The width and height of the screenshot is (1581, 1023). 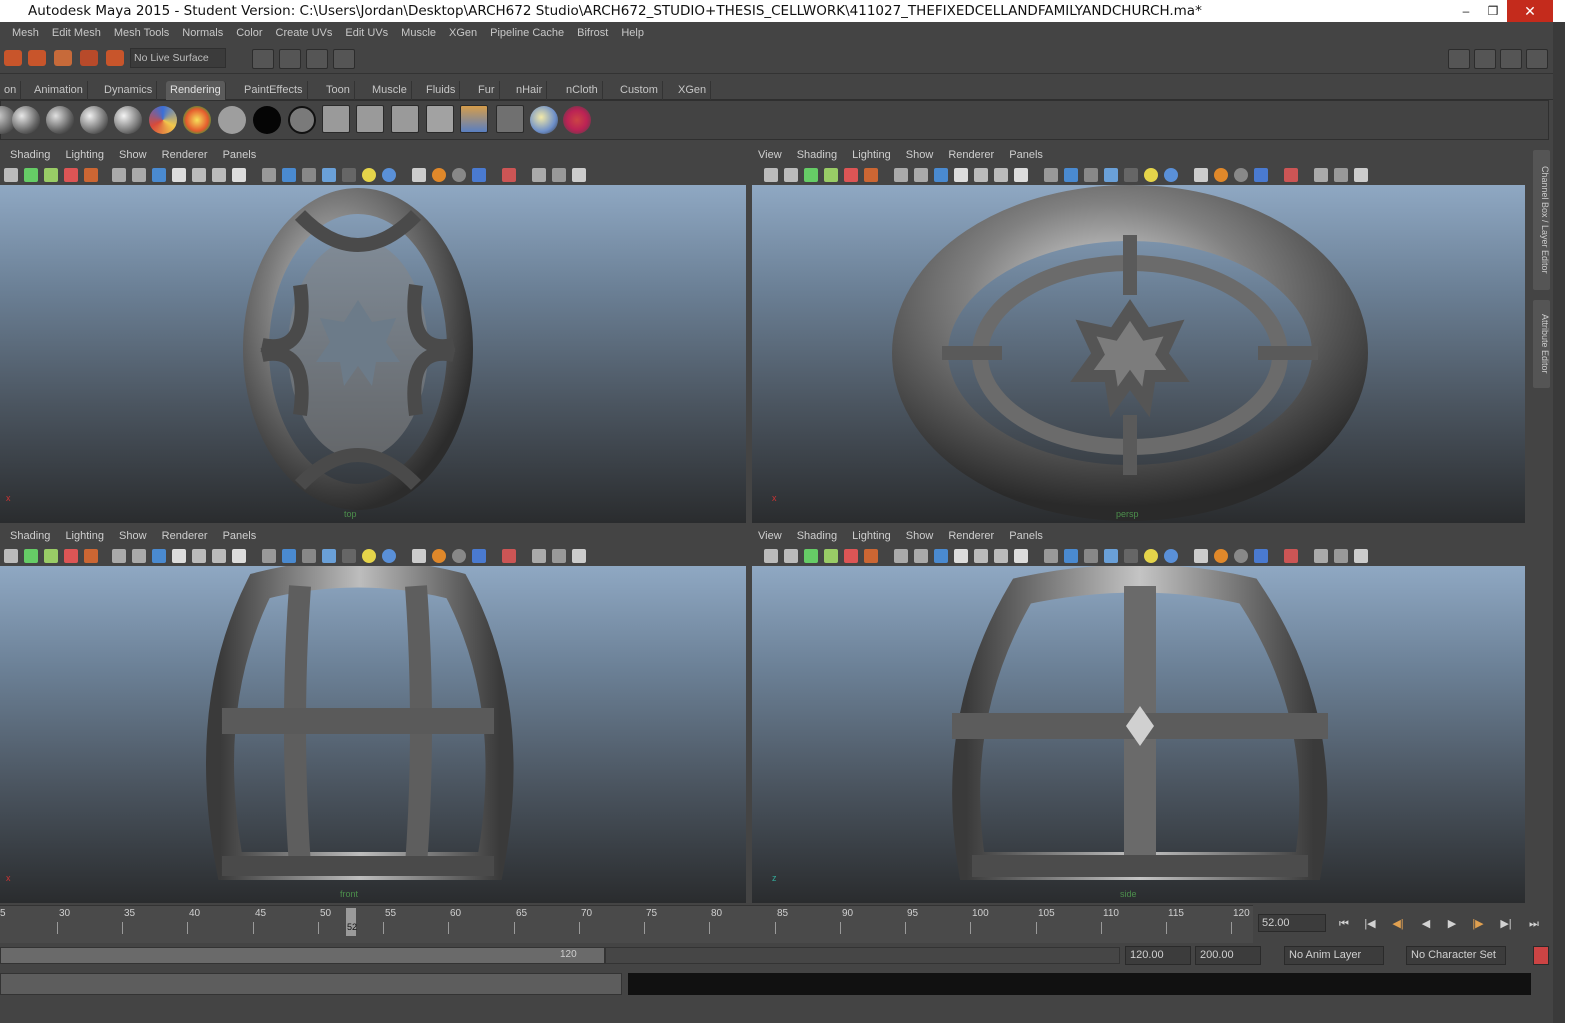 I want to click on anisotropic-icon, so click(x=163, y=120).